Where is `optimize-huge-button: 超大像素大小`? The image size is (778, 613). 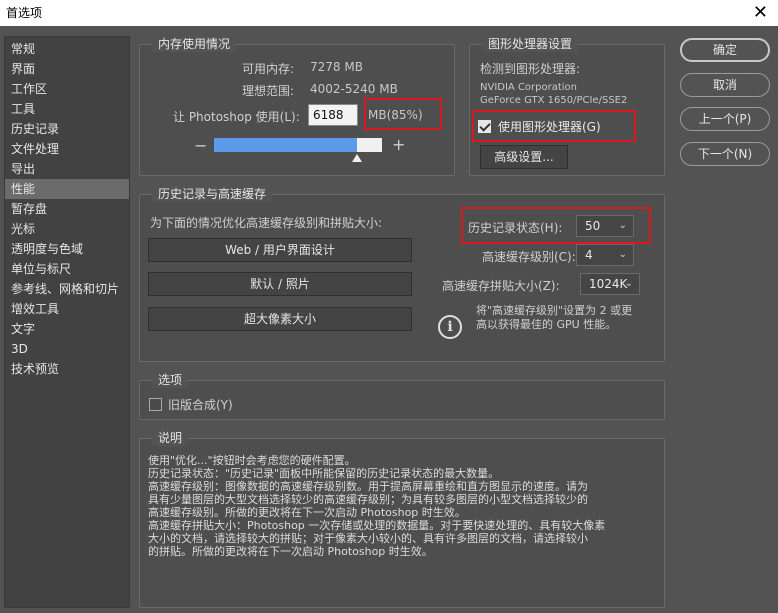
optimize-huge-button: 超大像素大小 is located at coordinates (280, 319).